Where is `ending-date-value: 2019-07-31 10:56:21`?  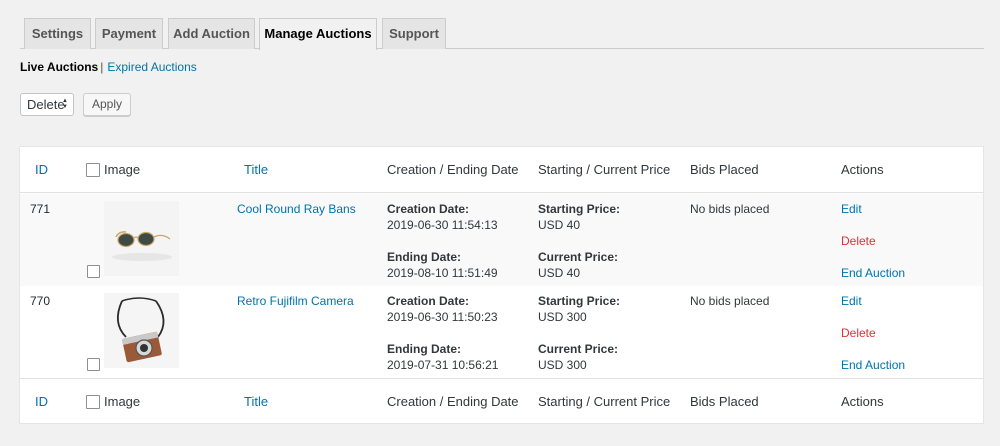
ending-date-value: 2019-07-31 10:56:21 is located at coordinates (443, 365).